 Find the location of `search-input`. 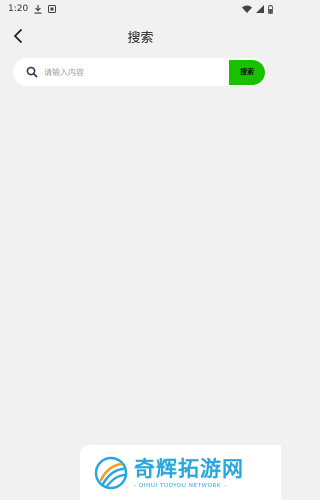

search-input is located at coordinates (136, 72).